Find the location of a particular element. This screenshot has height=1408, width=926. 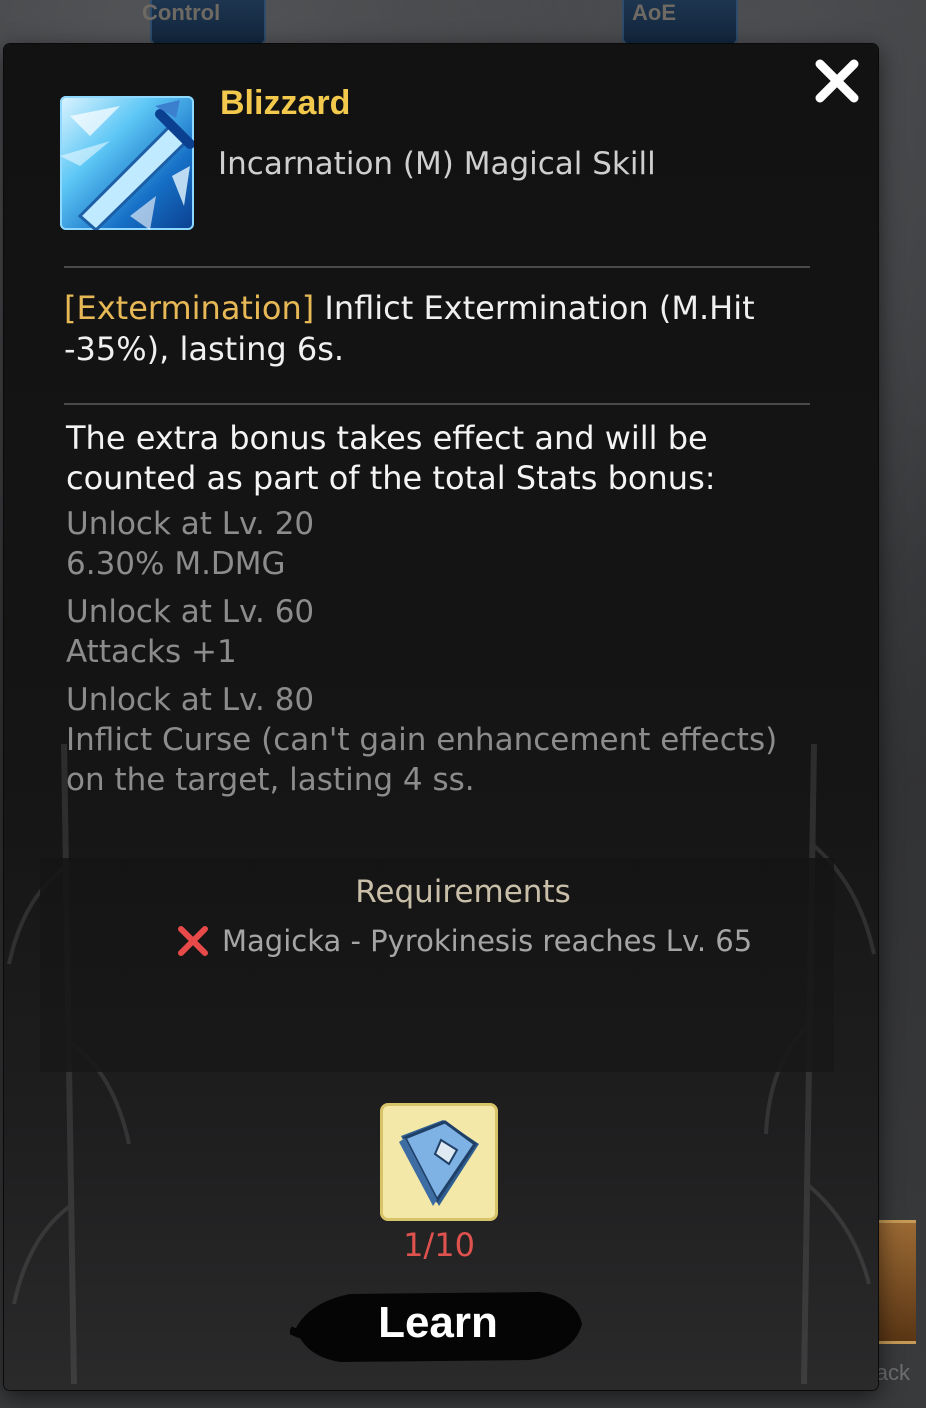

book-count: 1/10 is located at coordinates (439, 1245).